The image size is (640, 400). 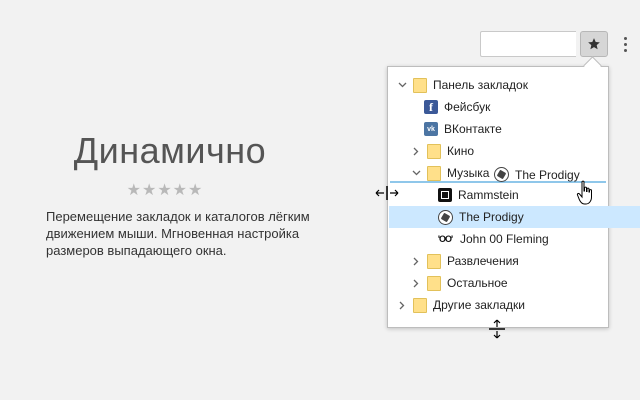 I want to click on folder-label: Остальное, so click(x=477, y=283).